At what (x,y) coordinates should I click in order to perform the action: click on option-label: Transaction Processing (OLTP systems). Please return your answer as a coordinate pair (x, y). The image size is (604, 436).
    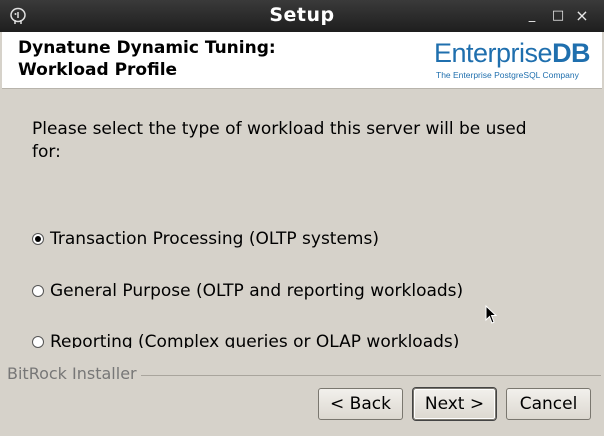
    Looking at the image, I should click on (214, 239).